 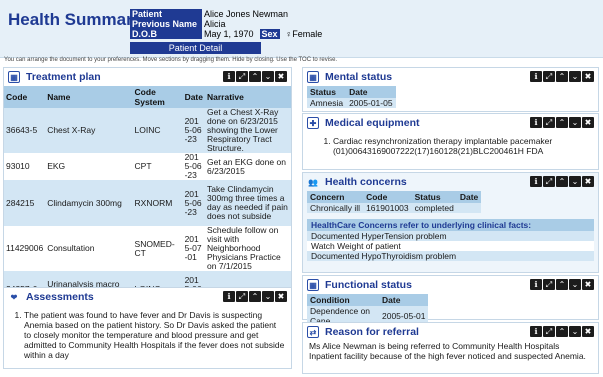 What do you see at coordinates (157, 203) in the screenshot?
I see `table-cell: RXNORM` at bounding box center [157, 203].